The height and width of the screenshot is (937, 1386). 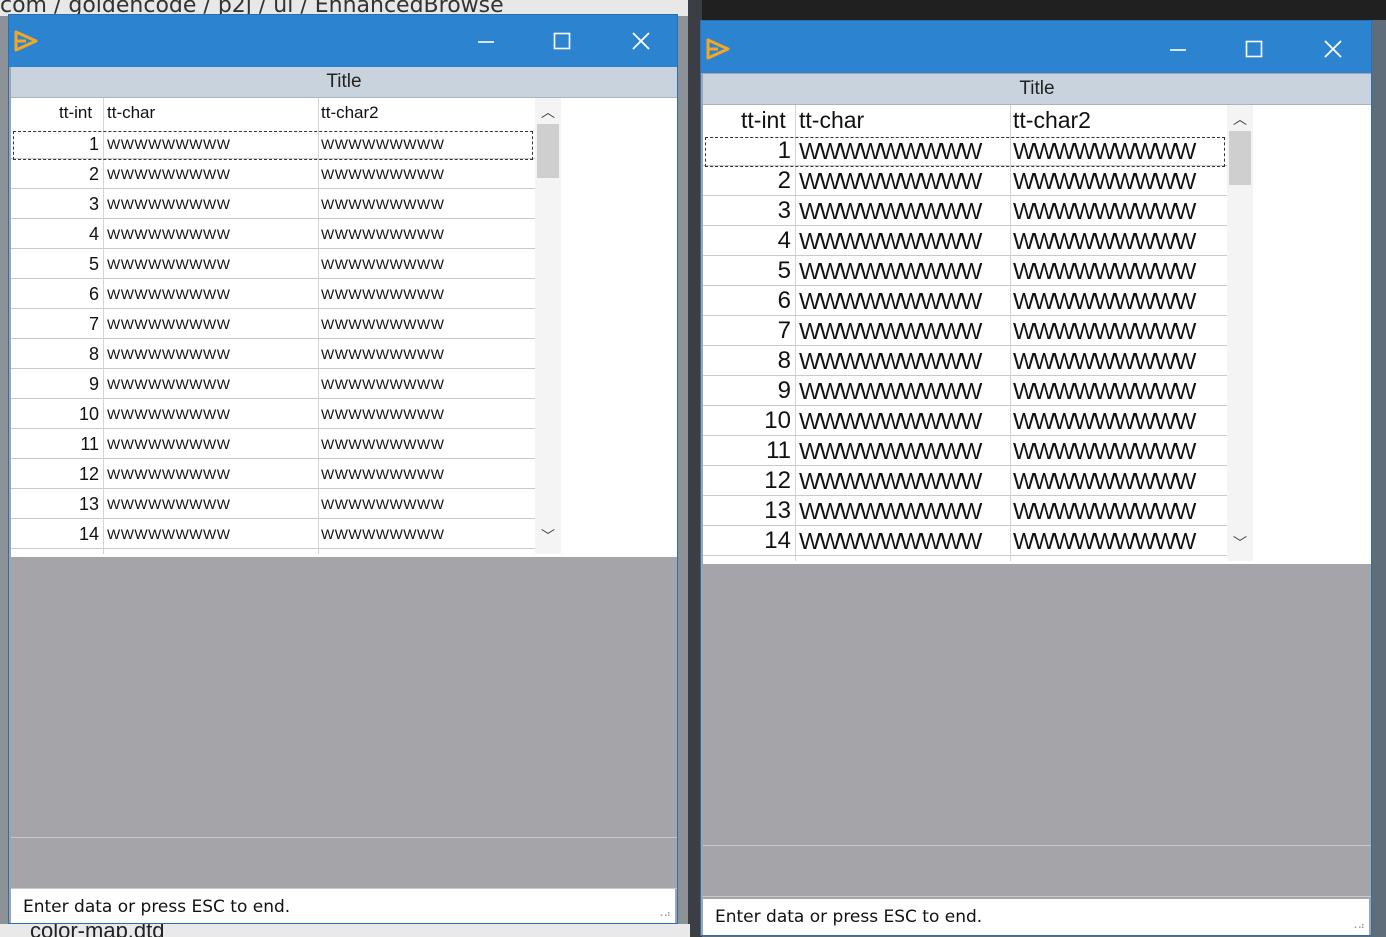 I want to click on table-row: 12 WWWWWWWWW WWWWWWWWW, so click(x=273, y=474).